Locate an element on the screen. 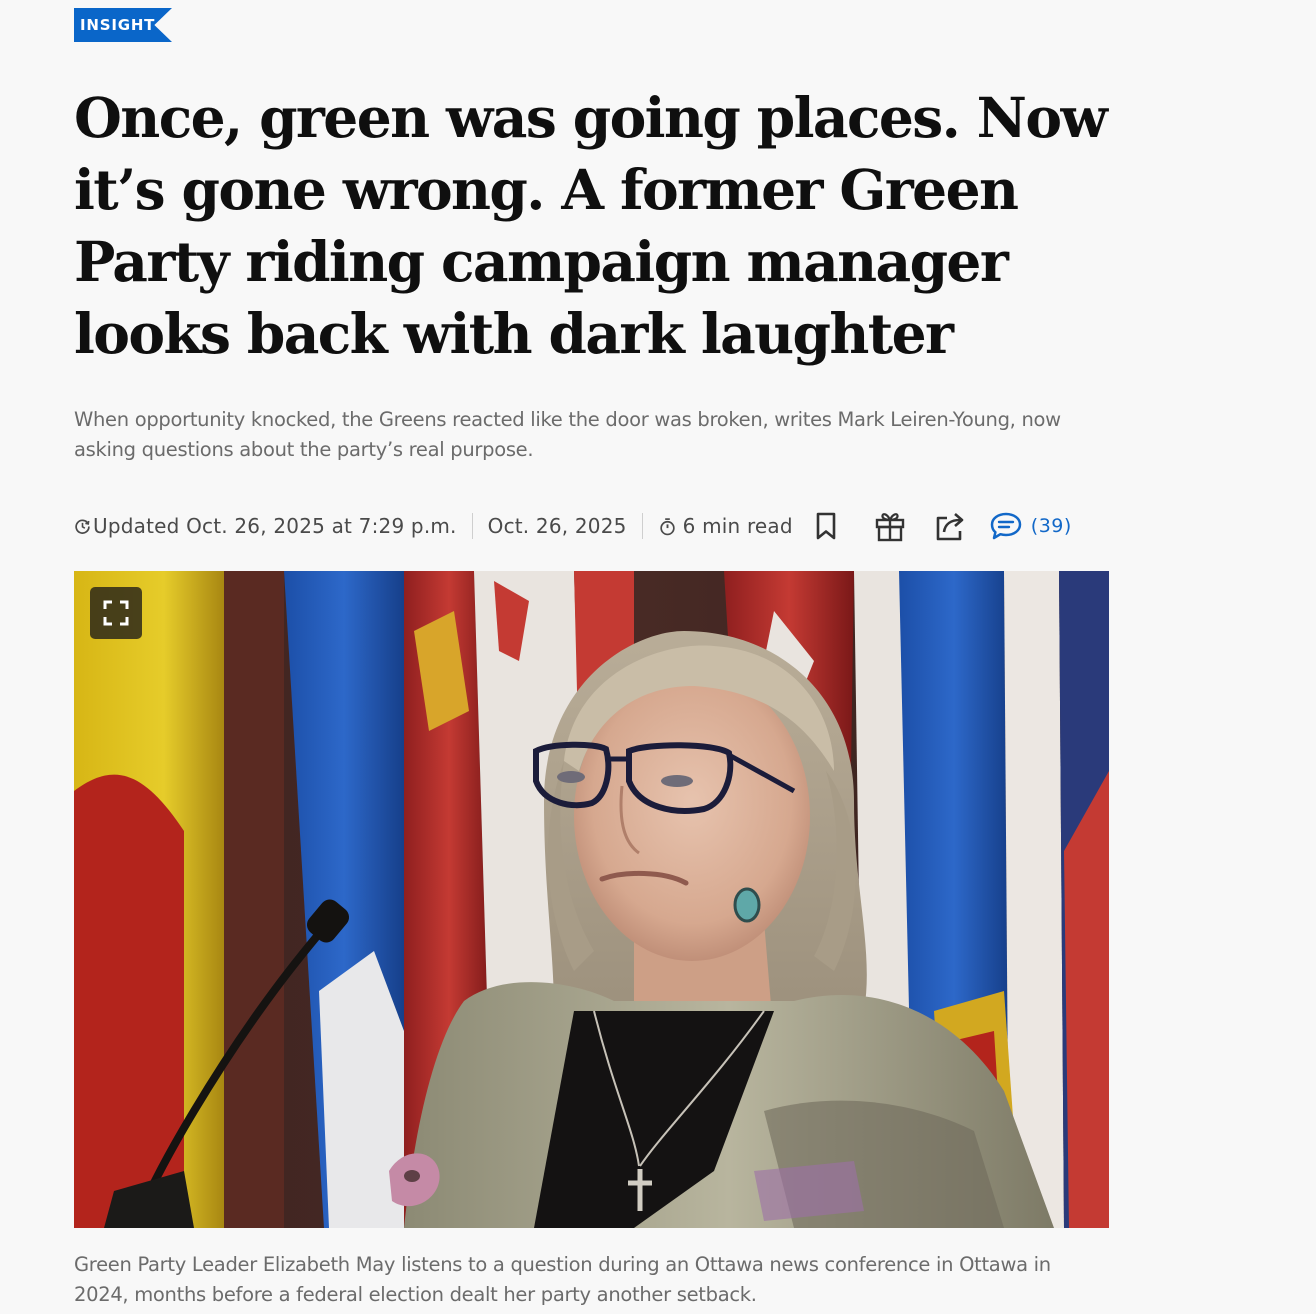  read-time-label: 6 min read is located at coordinates (737, 526).